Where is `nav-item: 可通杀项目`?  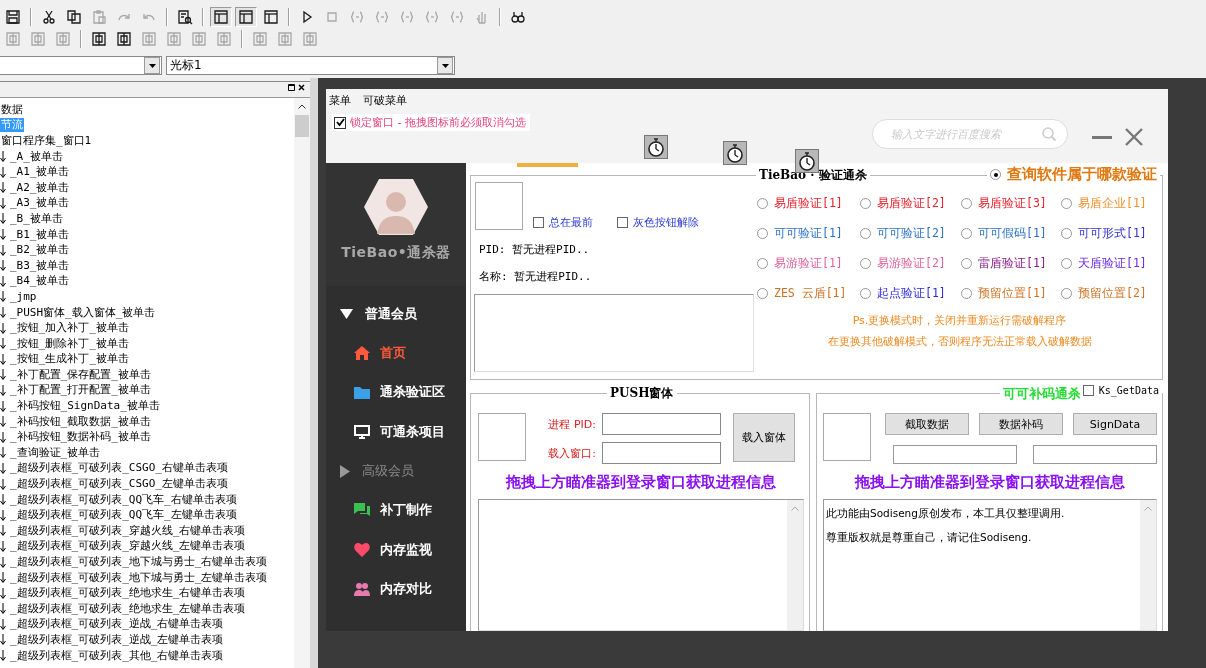
nav-item: 可通杀项目 is located at coordinates (396, 432).